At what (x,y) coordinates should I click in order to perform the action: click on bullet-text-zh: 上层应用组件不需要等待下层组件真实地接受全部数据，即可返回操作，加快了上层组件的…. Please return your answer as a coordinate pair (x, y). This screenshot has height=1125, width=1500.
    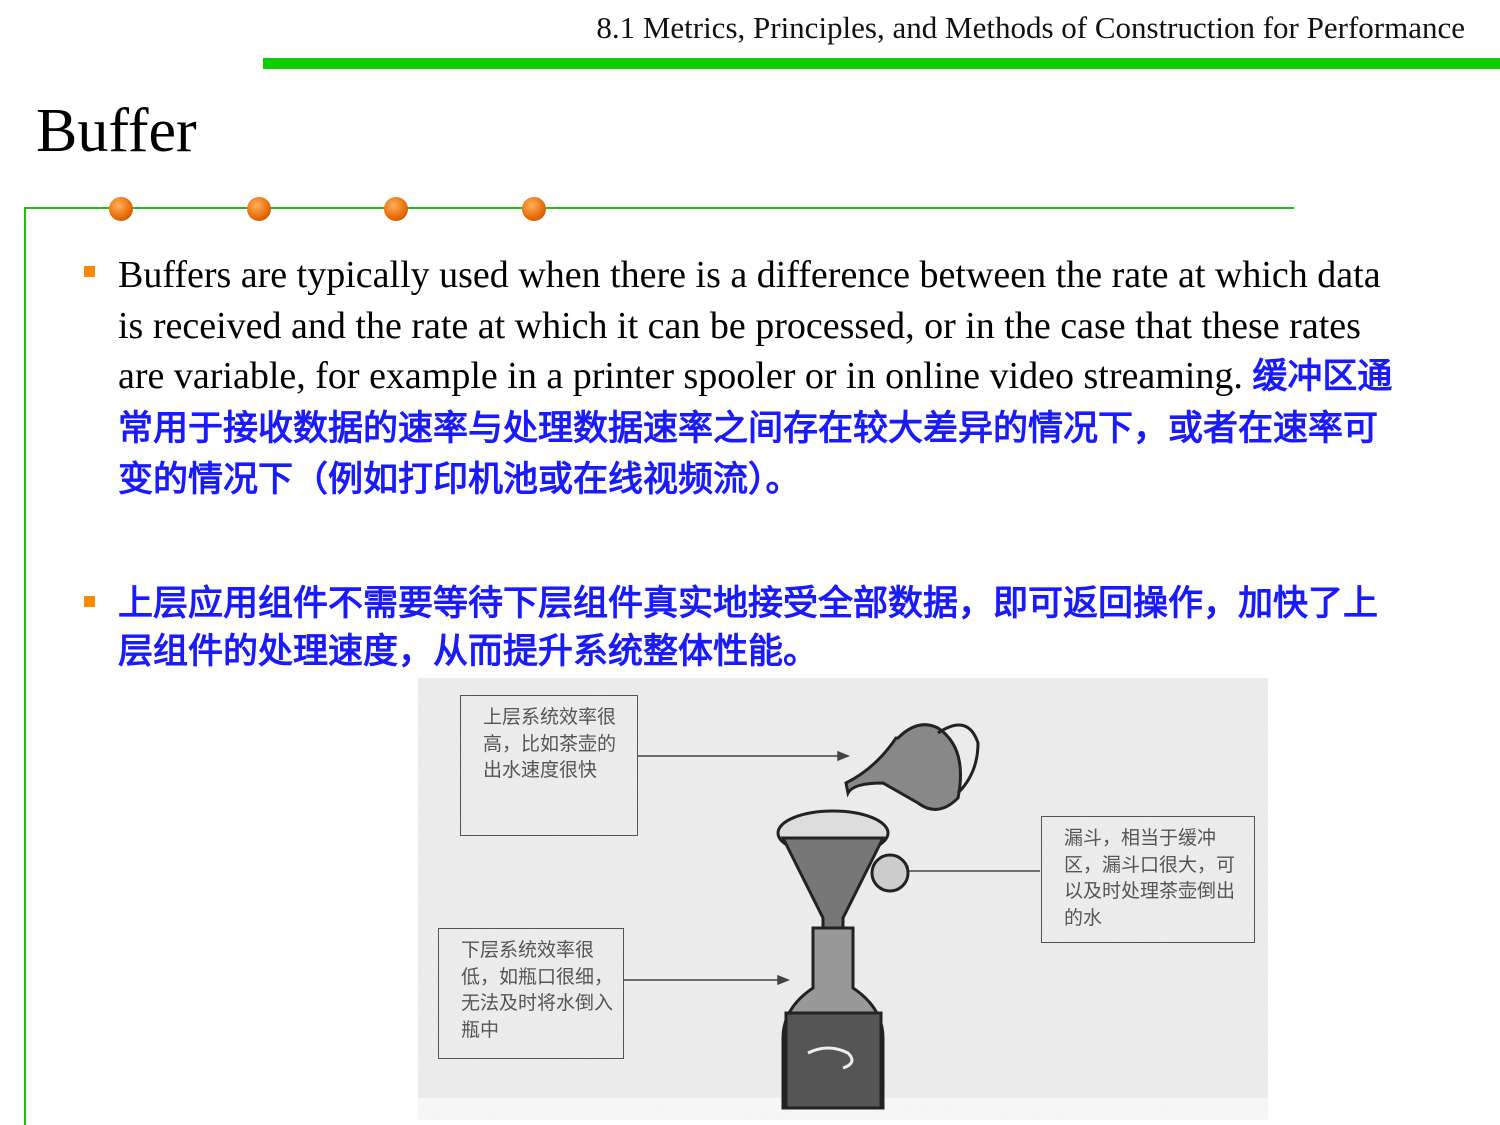
    Looking at the image, I should click on (748, 628).